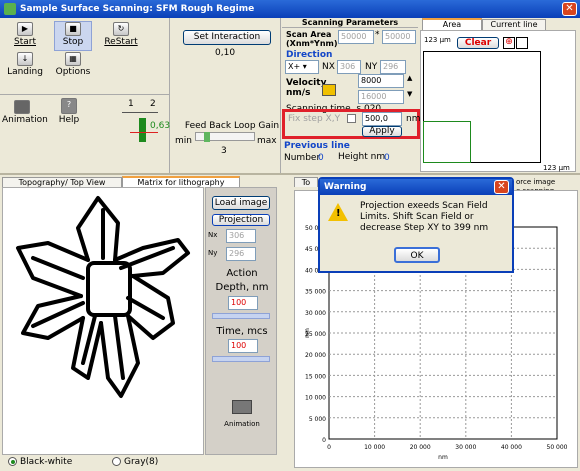  What do you see at coordinates (309, 55) in the screenshot?
I see `direction-label: Direction` at bounding box center [309, 55].